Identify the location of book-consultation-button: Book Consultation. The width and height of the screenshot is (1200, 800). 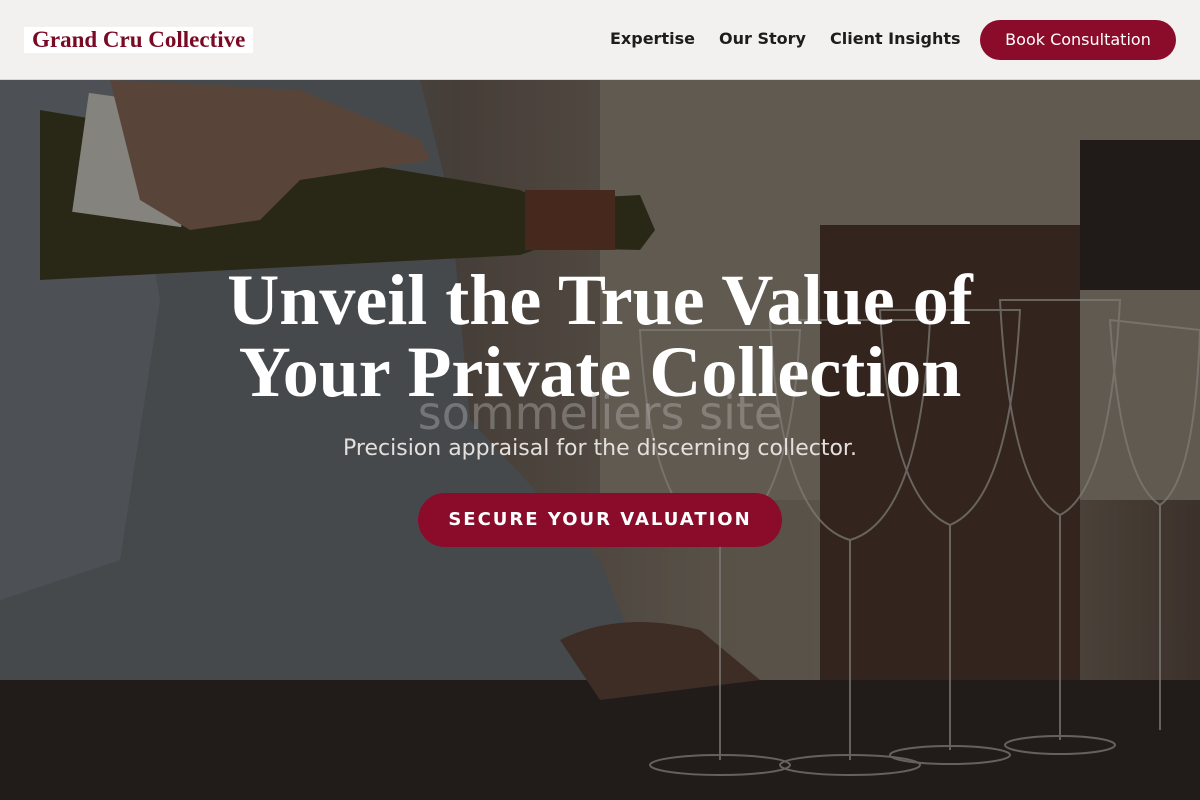
(1078, 40).